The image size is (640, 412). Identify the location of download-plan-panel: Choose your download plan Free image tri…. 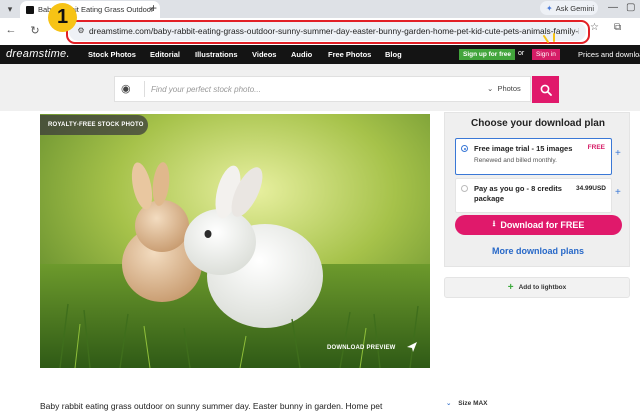
(537, 189).